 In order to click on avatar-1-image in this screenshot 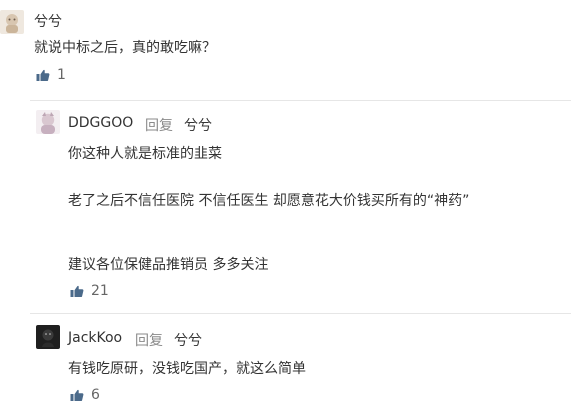, I will do `click(12, 22)`.